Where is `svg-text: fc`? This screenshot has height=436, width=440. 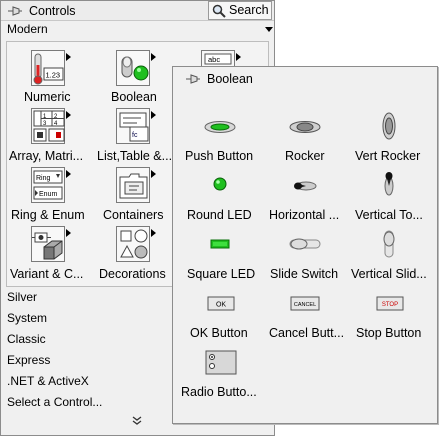 svg-text: fc is located at coordinates (135, 135).